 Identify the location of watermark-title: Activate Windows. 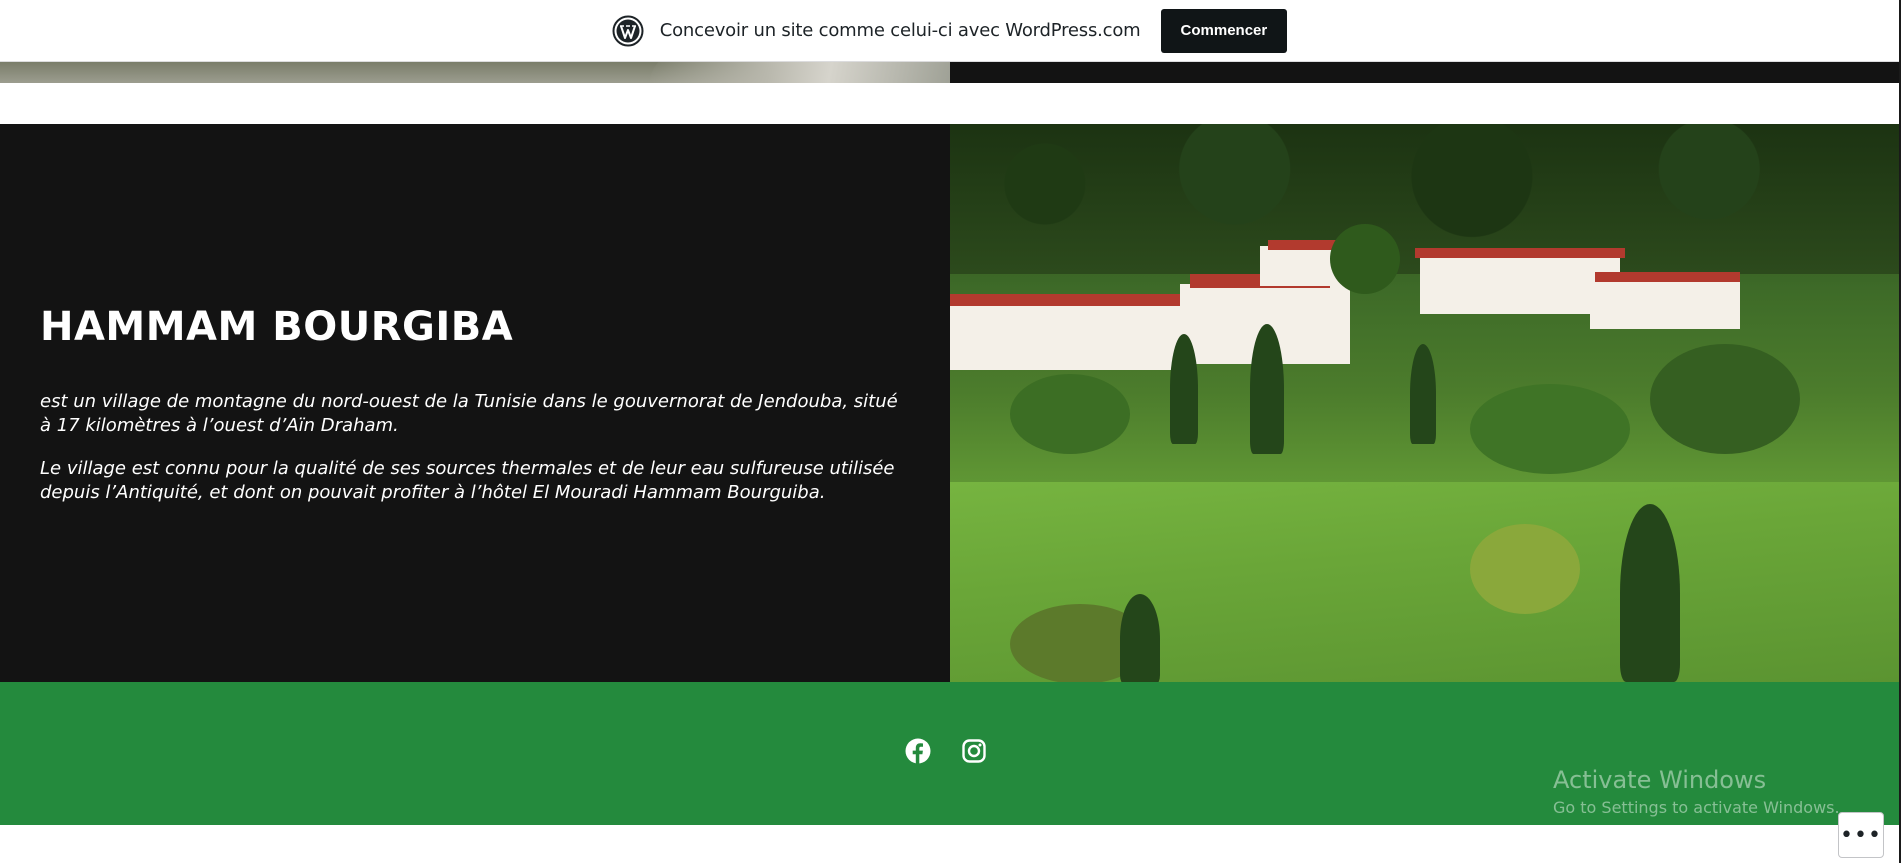
(1660, 780).